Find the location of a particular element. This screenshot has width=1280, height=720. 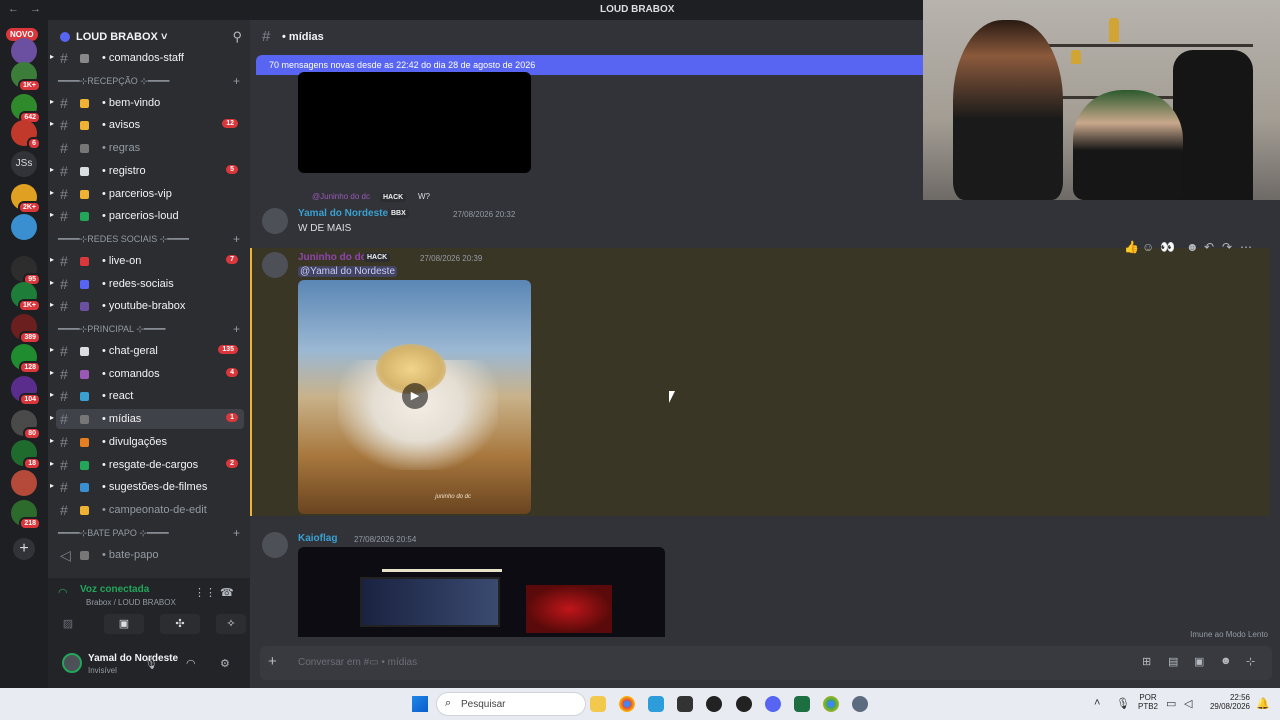

composer-placeholder: Conversar em #▭ • mídias is located at coordinates (357, 662).